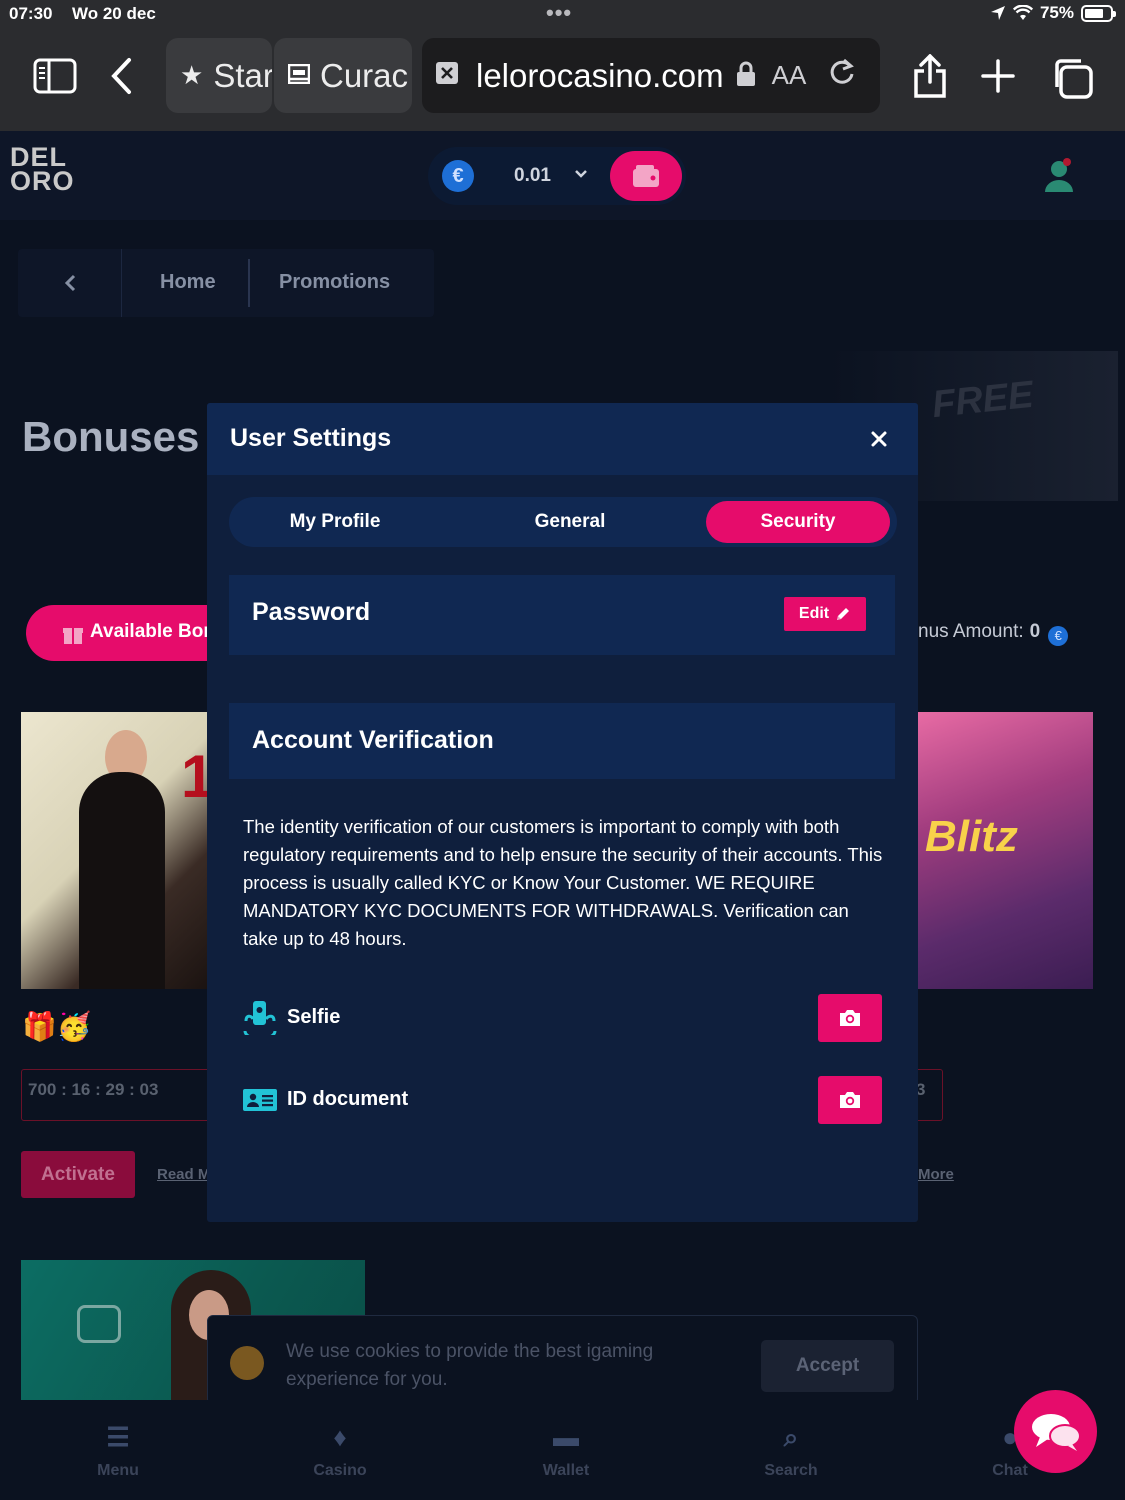 This screenshot has height=1500, width=1125. What do you see at coordinates (930, 76) in the screenshot?
I see `share-icon` at bounding box center [930, 76].